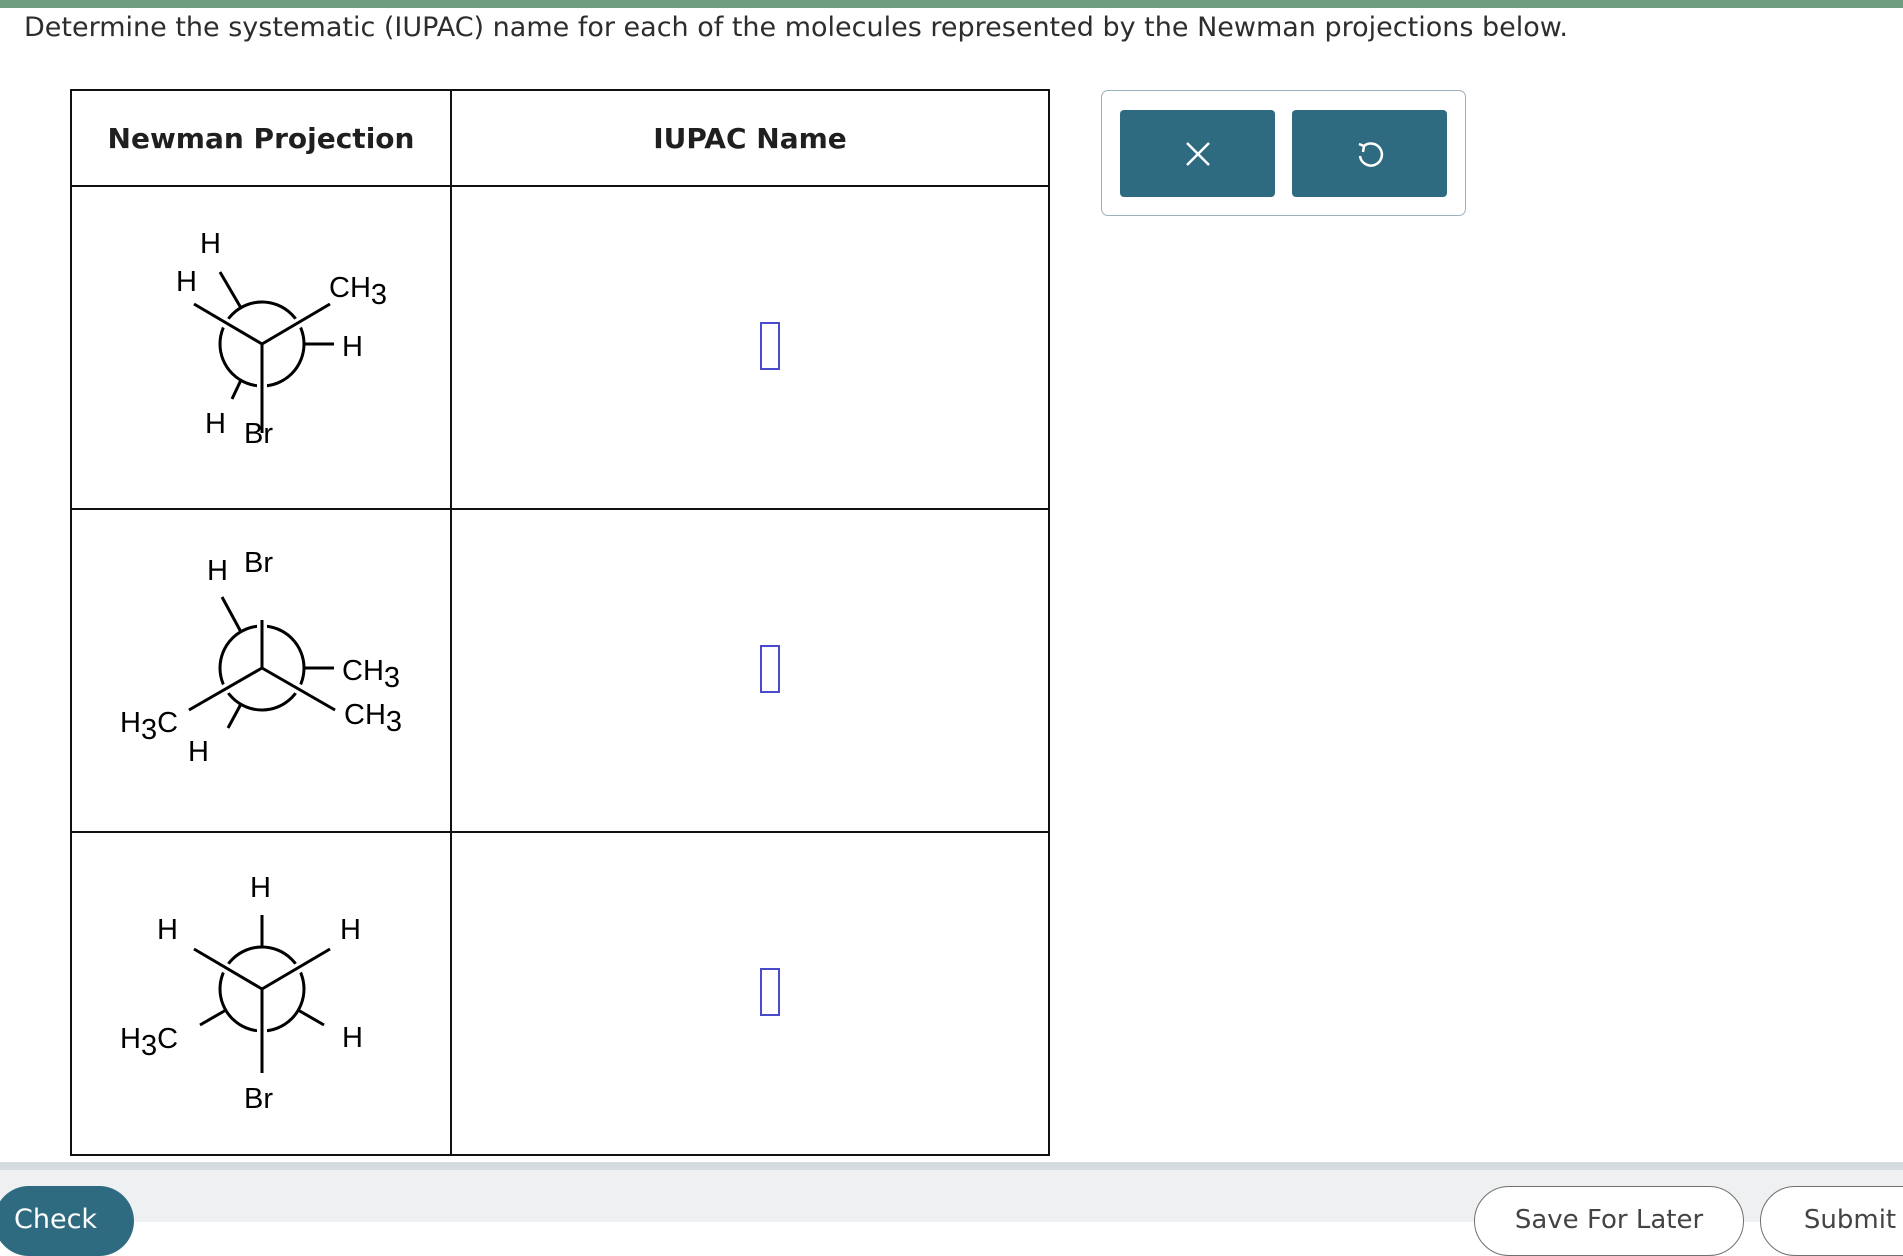  I want to click on newman-cell: H H H H Br CH3, so click(261, 347).